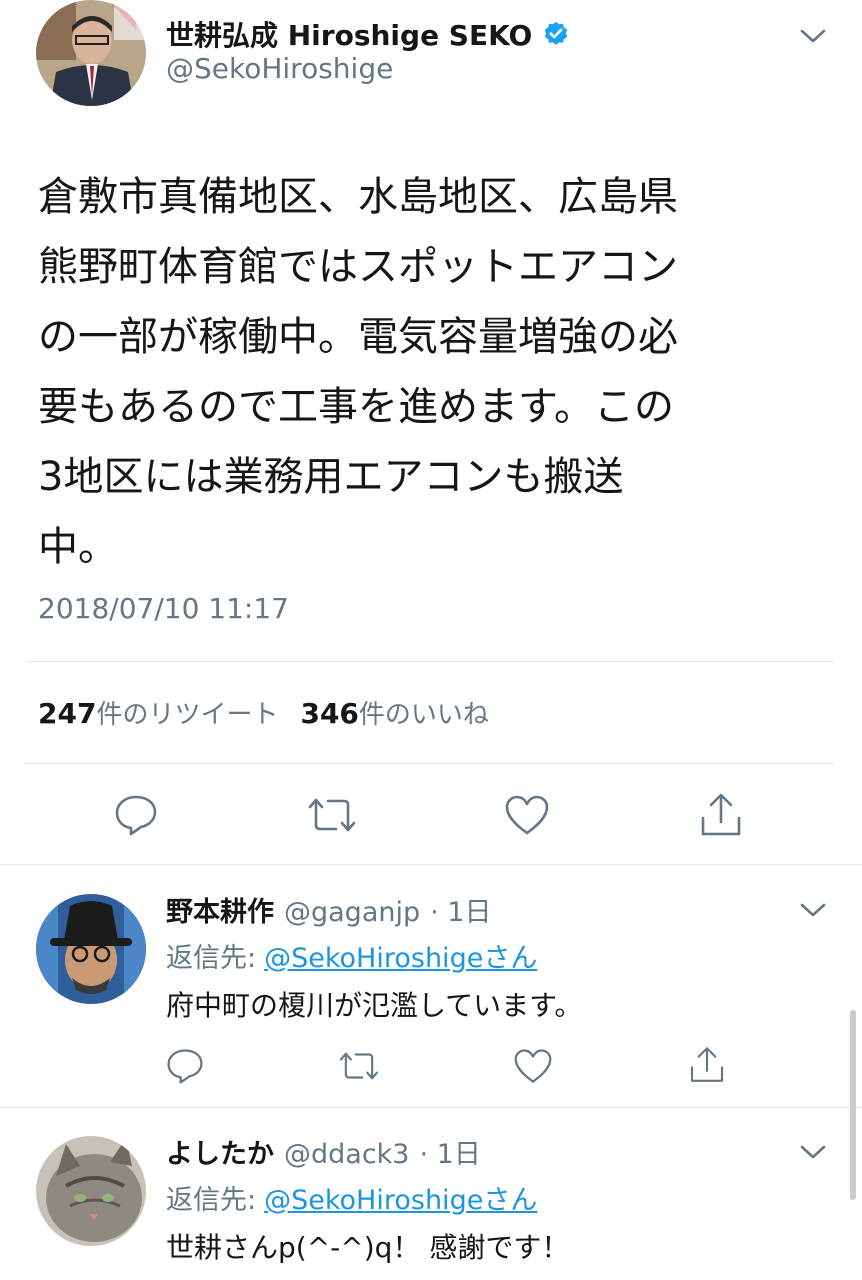  I want to click on reply-header: 野本耕作 @gaganjp · 1日, so click(328, 909).